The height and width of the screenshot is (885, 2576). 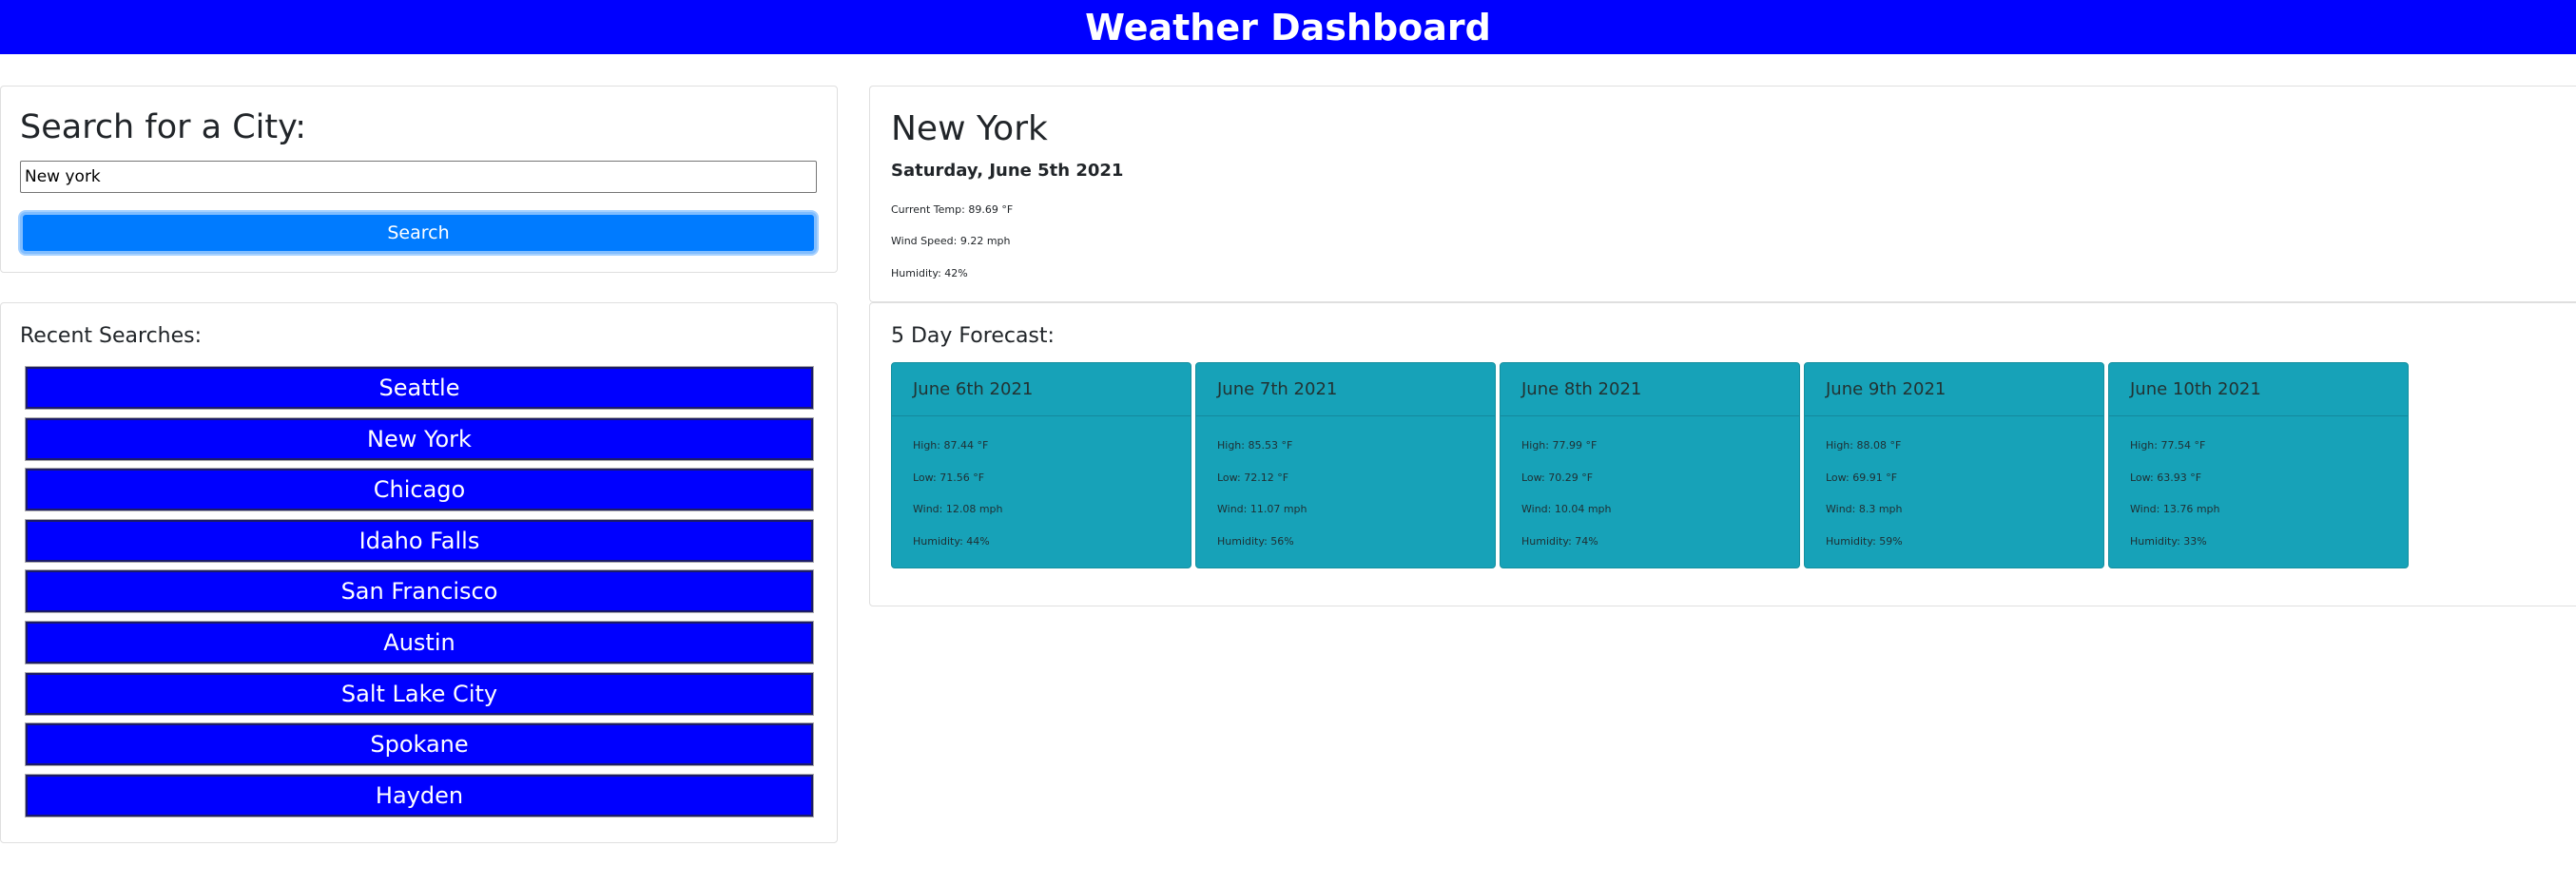 What do you see at coordinates (1954, 389) in the screenshot?
I see `forecast-date: June 9th 2021` at bounding box center [1954, 389].